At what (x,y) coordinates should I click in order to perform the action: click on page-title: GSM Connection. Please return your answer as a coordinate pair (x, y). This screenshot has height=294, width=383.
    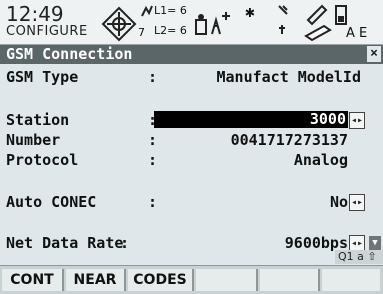
    Looking at the image, I should click on (69, 54).